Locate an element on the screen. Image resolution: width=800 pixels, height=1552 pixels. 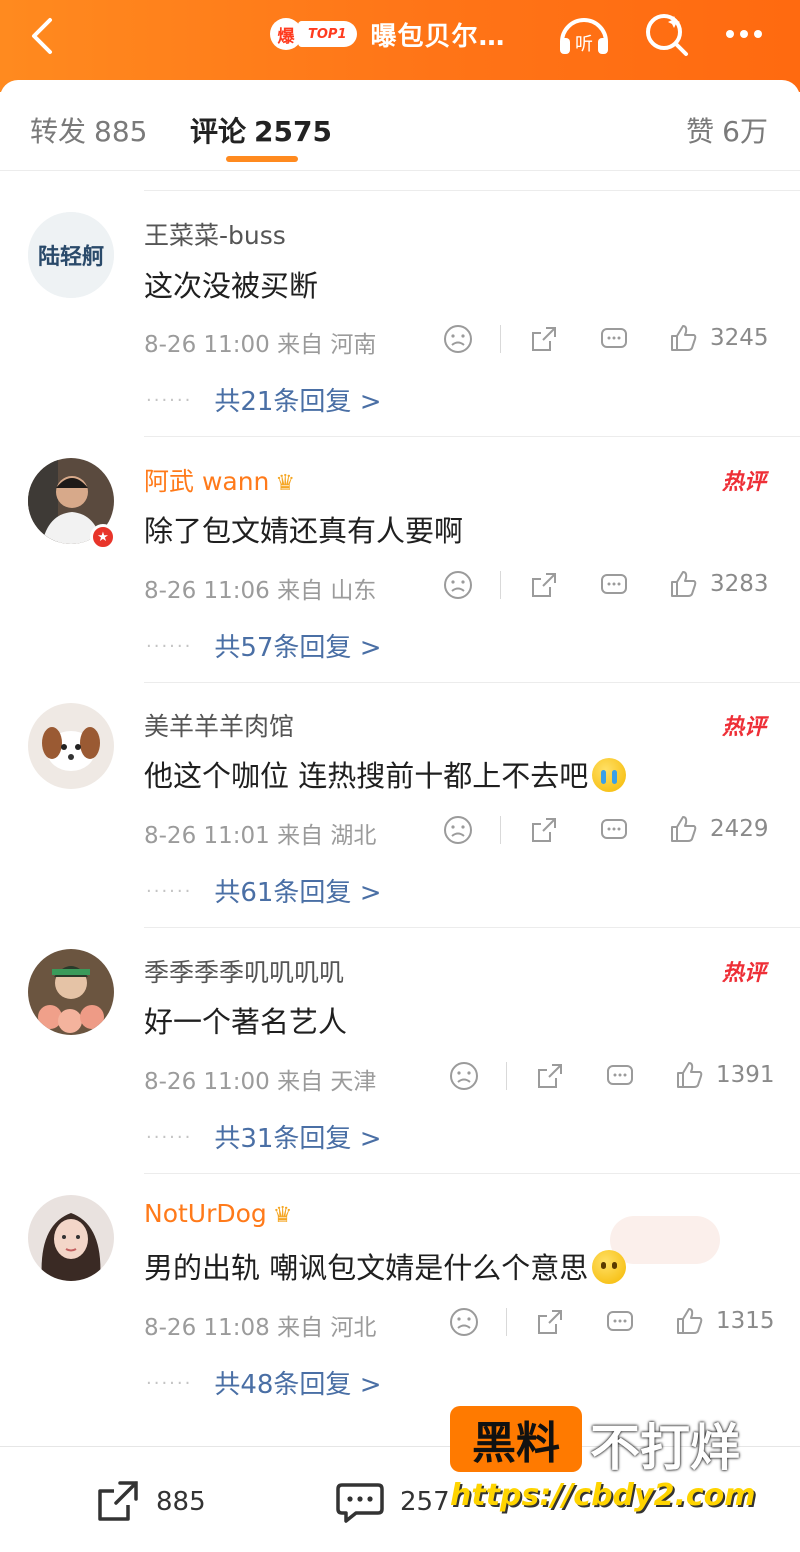
girl-flowers-photo-avatar is located at coordinates (71, 992).